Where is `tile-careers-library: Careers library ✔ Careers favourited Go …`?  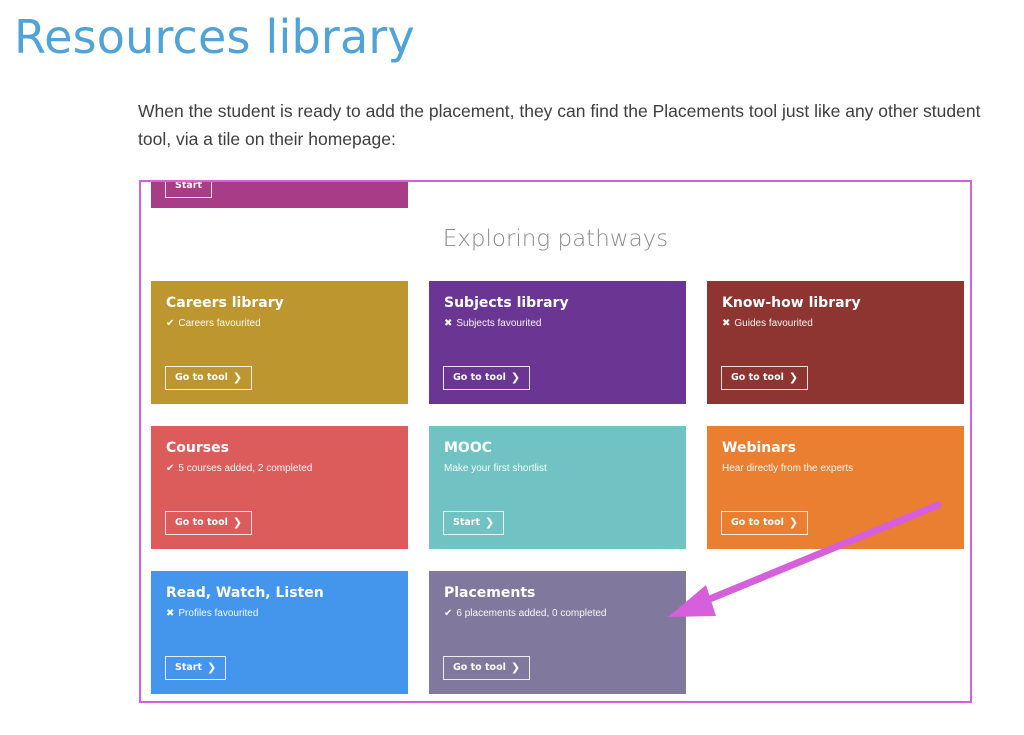 tile-careers-library: Careers library ✔ Careers favourited Go … is located at coordinates (279, 342).